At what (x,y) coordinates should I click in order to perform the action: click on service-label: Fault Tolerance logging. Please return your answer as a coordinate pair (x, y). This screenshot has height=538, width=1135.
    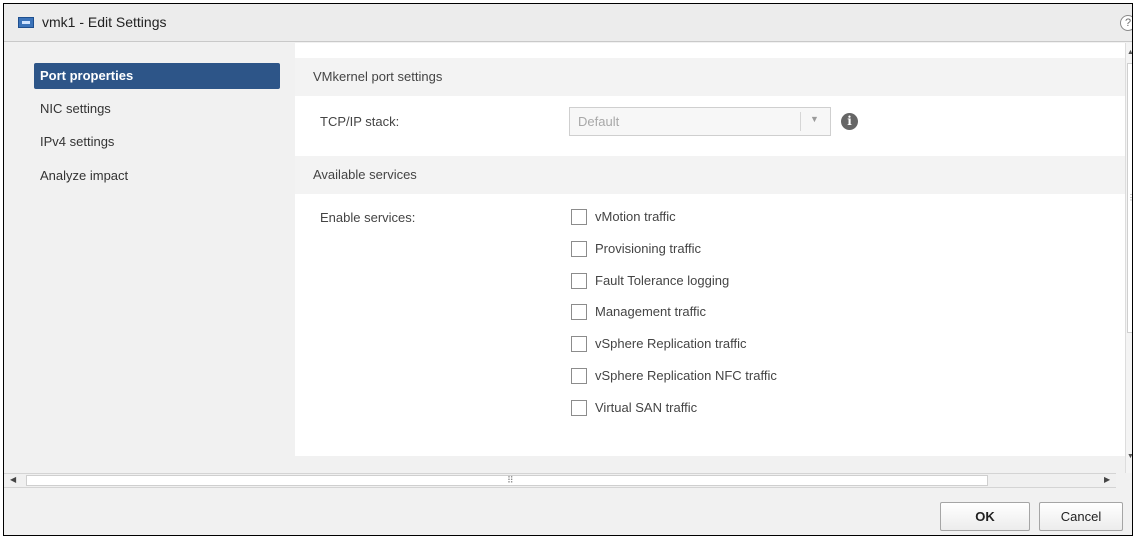
    Looking at the image, I should click on (662, 280).